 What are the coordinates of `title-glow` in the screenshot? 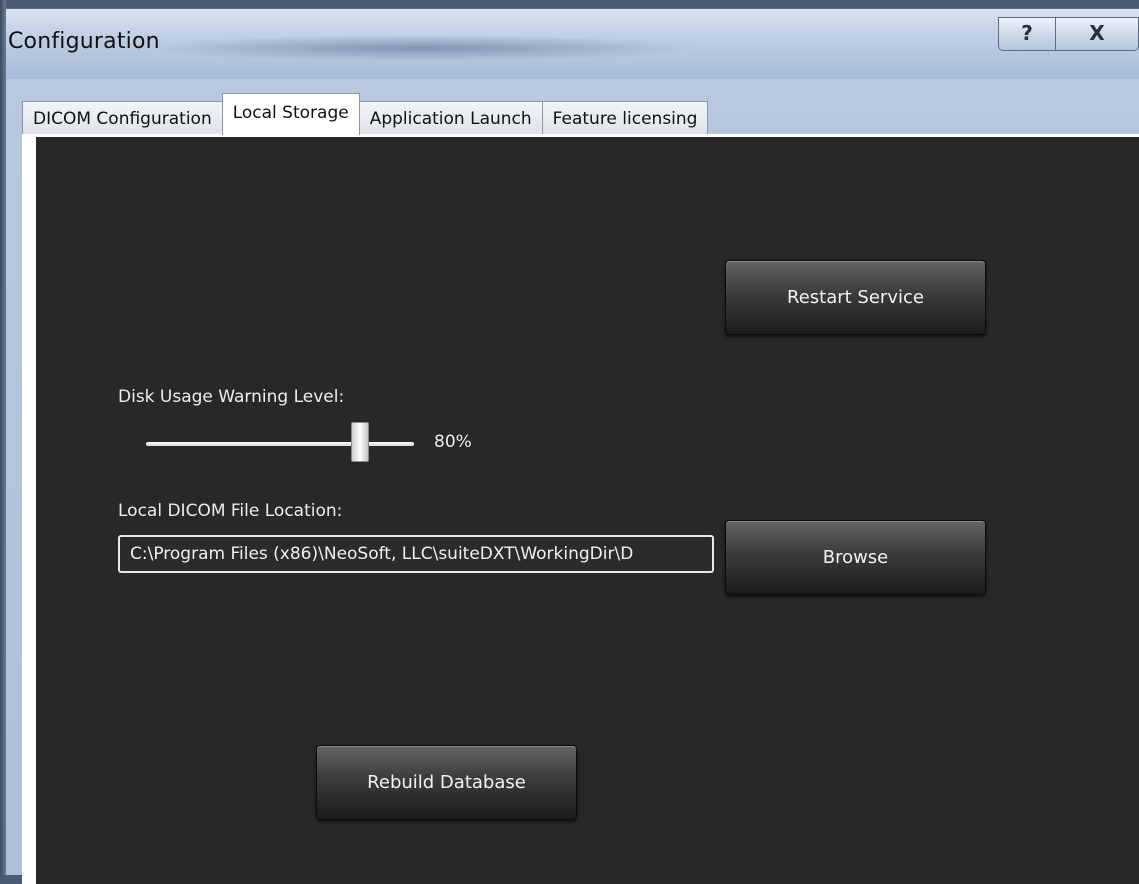 It's located at (420, 48).